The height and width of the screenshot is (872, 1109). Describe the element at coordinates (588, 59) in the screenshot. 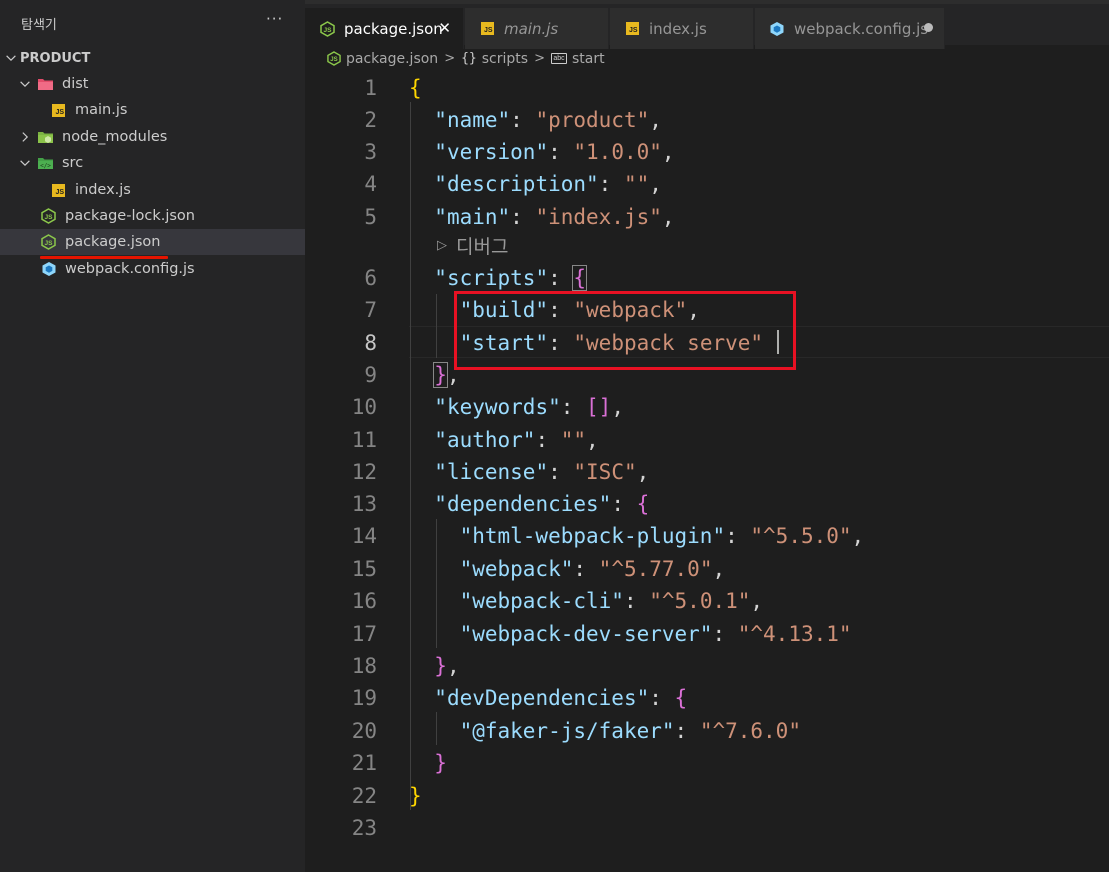

I see `breadcrumb-start: start` at that location.